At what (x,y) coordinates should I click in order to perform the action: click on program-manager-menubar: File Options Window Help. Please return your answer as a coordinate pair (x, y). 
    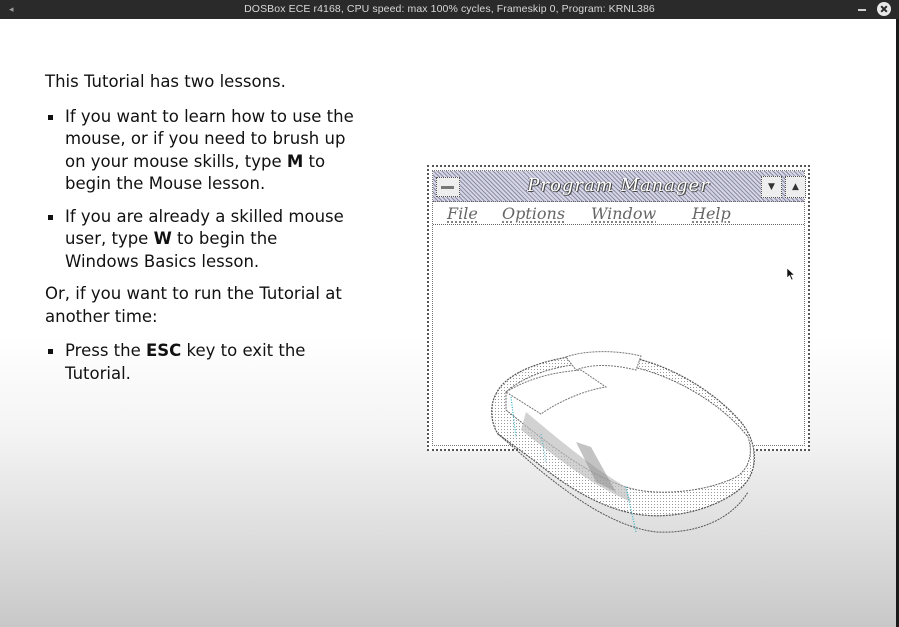
    Looking at the image, I should click on (618, 213).